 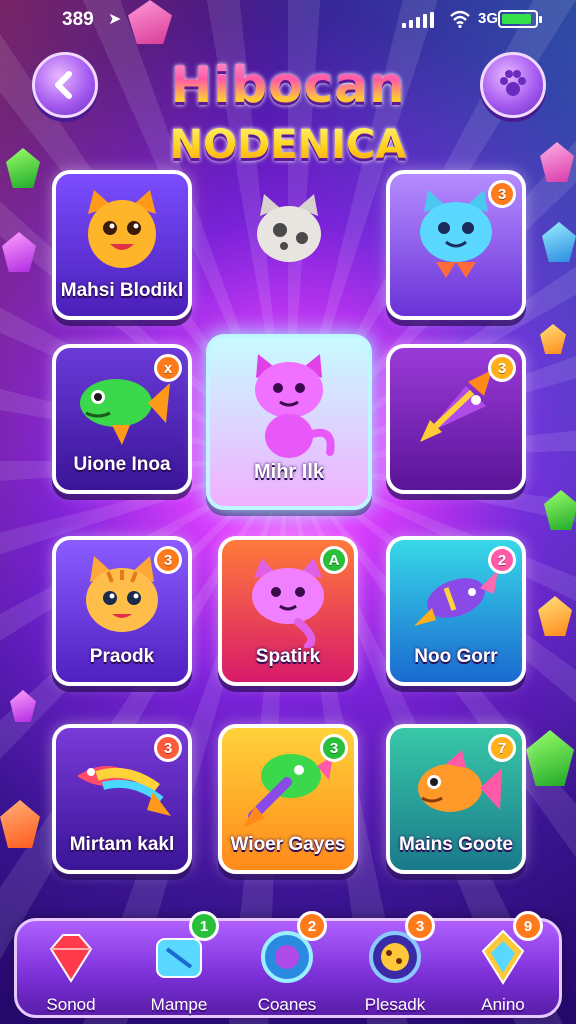 What do you see at coordinates (78, 19) in the screenshot?
I see `status-time: 389` at bounding box center [78, 19].